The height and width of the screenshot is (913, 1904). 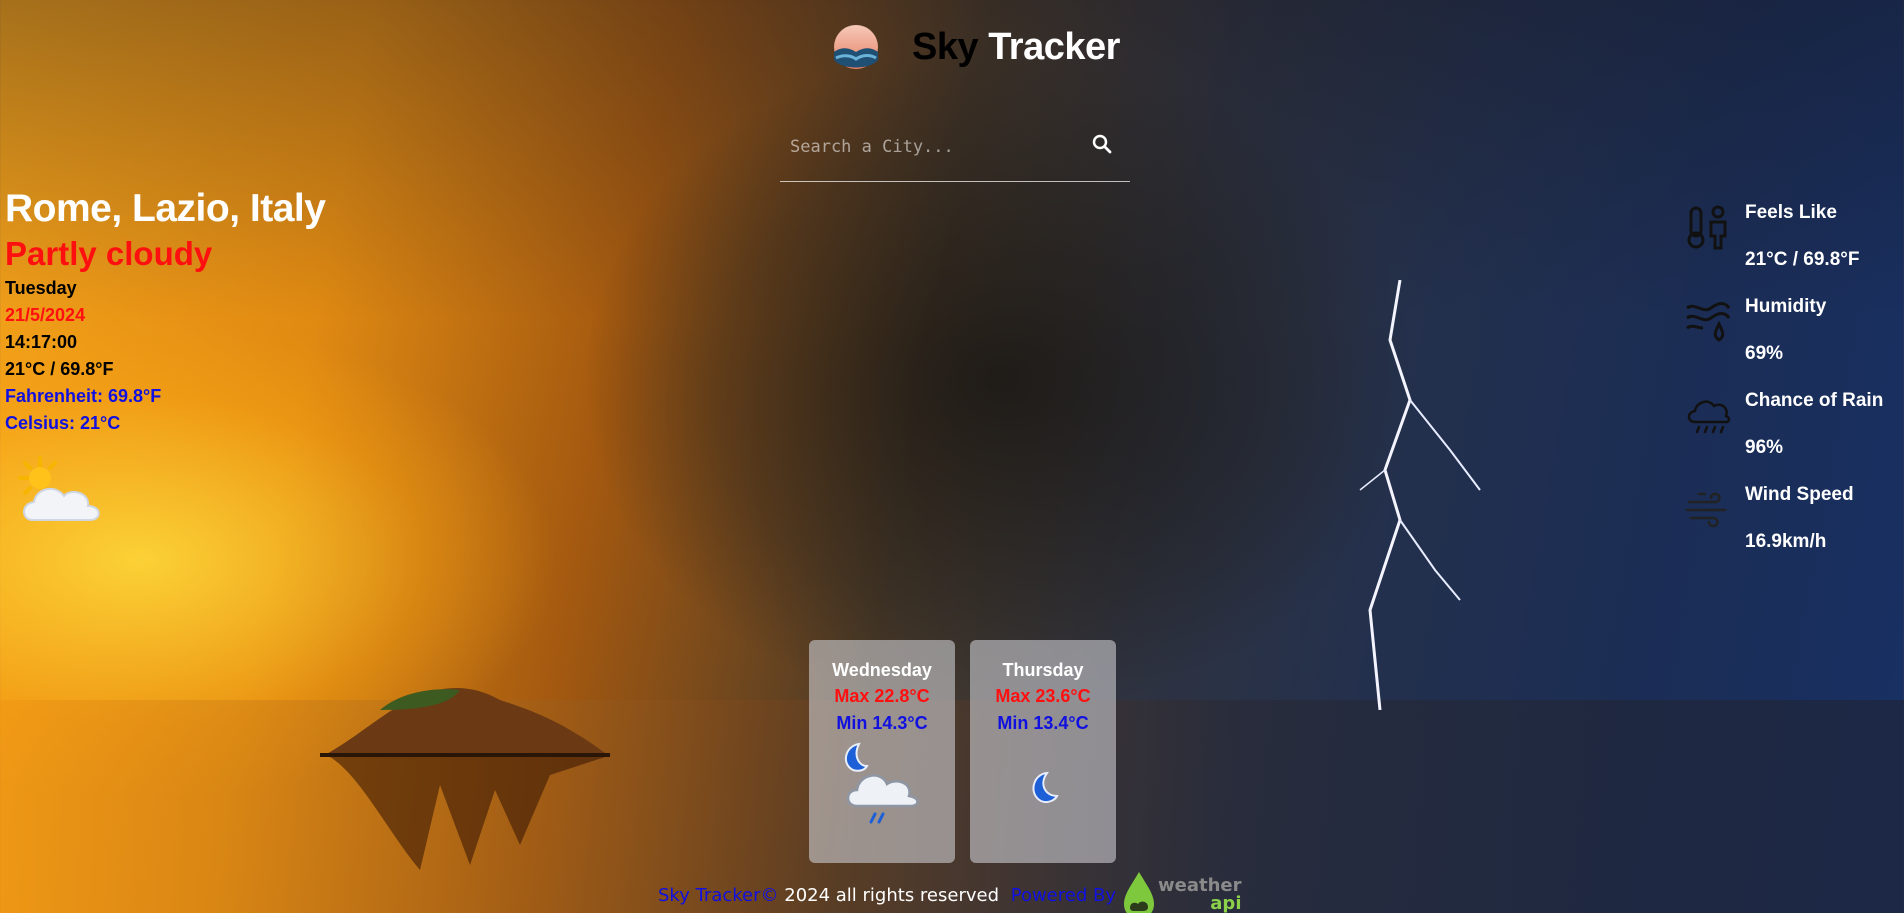 What do you see at coordinates (1791, 212) in the screenshot?
I see `stat-label: Feels Like` at bounding box center [1791, 212].